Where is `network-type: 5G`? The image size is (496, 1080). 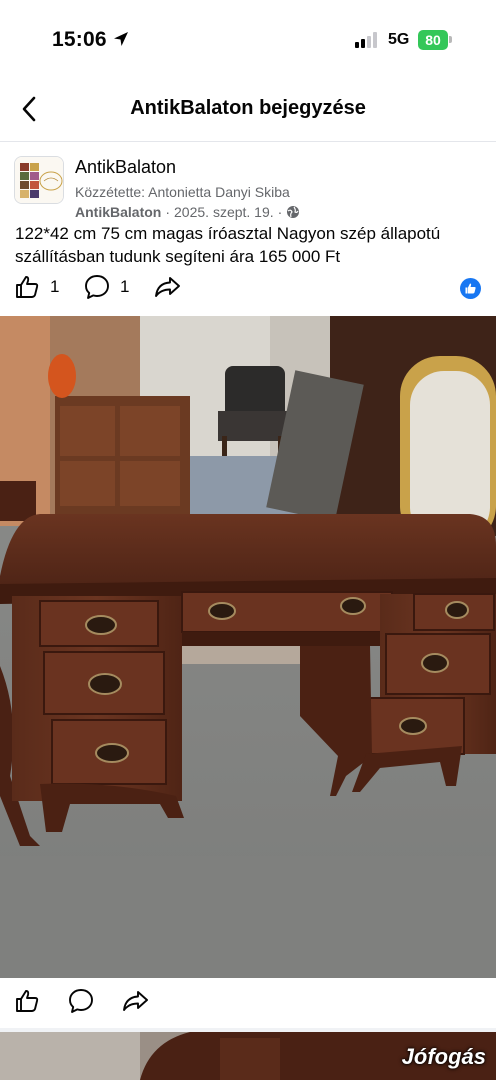
network-type: 5G is located at coordinates (399, 39).